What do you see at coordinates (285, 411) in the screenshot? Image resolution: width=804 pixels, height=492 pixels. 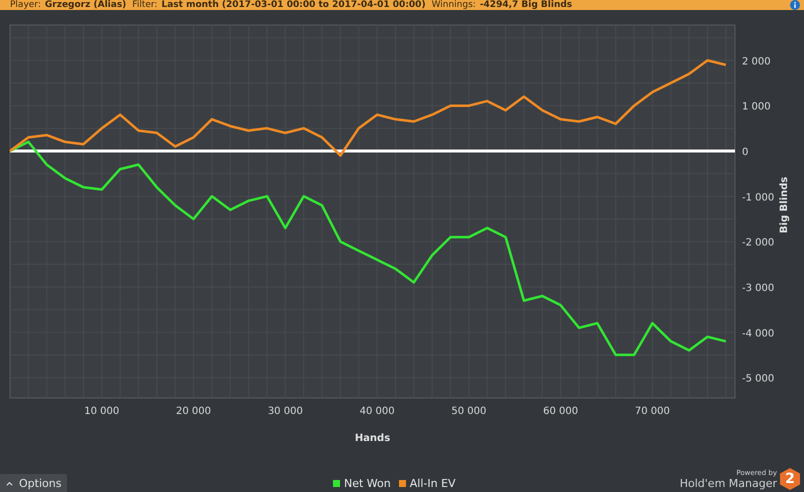 I see `x-tick-label: 30 000` at bounding box center [285, 411].